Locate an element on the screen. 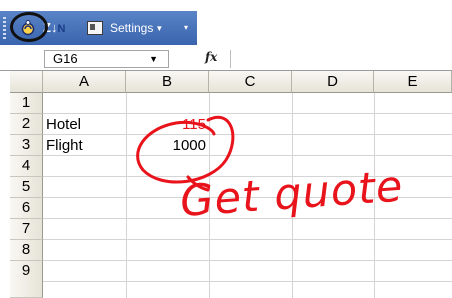  chevron-down-icon: ▼ is located at coordinates (159, 28).